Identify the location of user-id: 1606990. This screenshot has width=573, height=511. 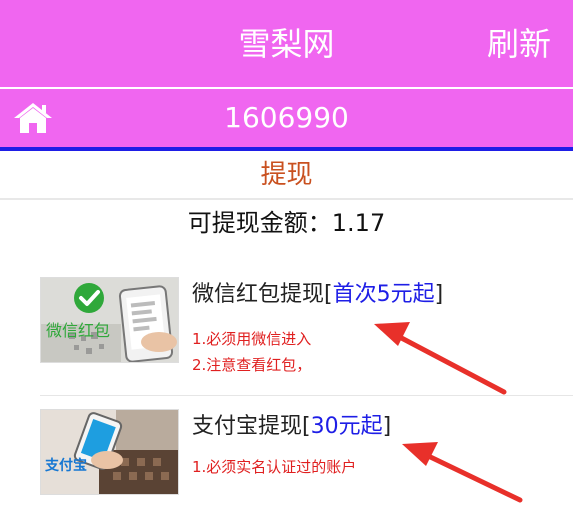
(286, 117).